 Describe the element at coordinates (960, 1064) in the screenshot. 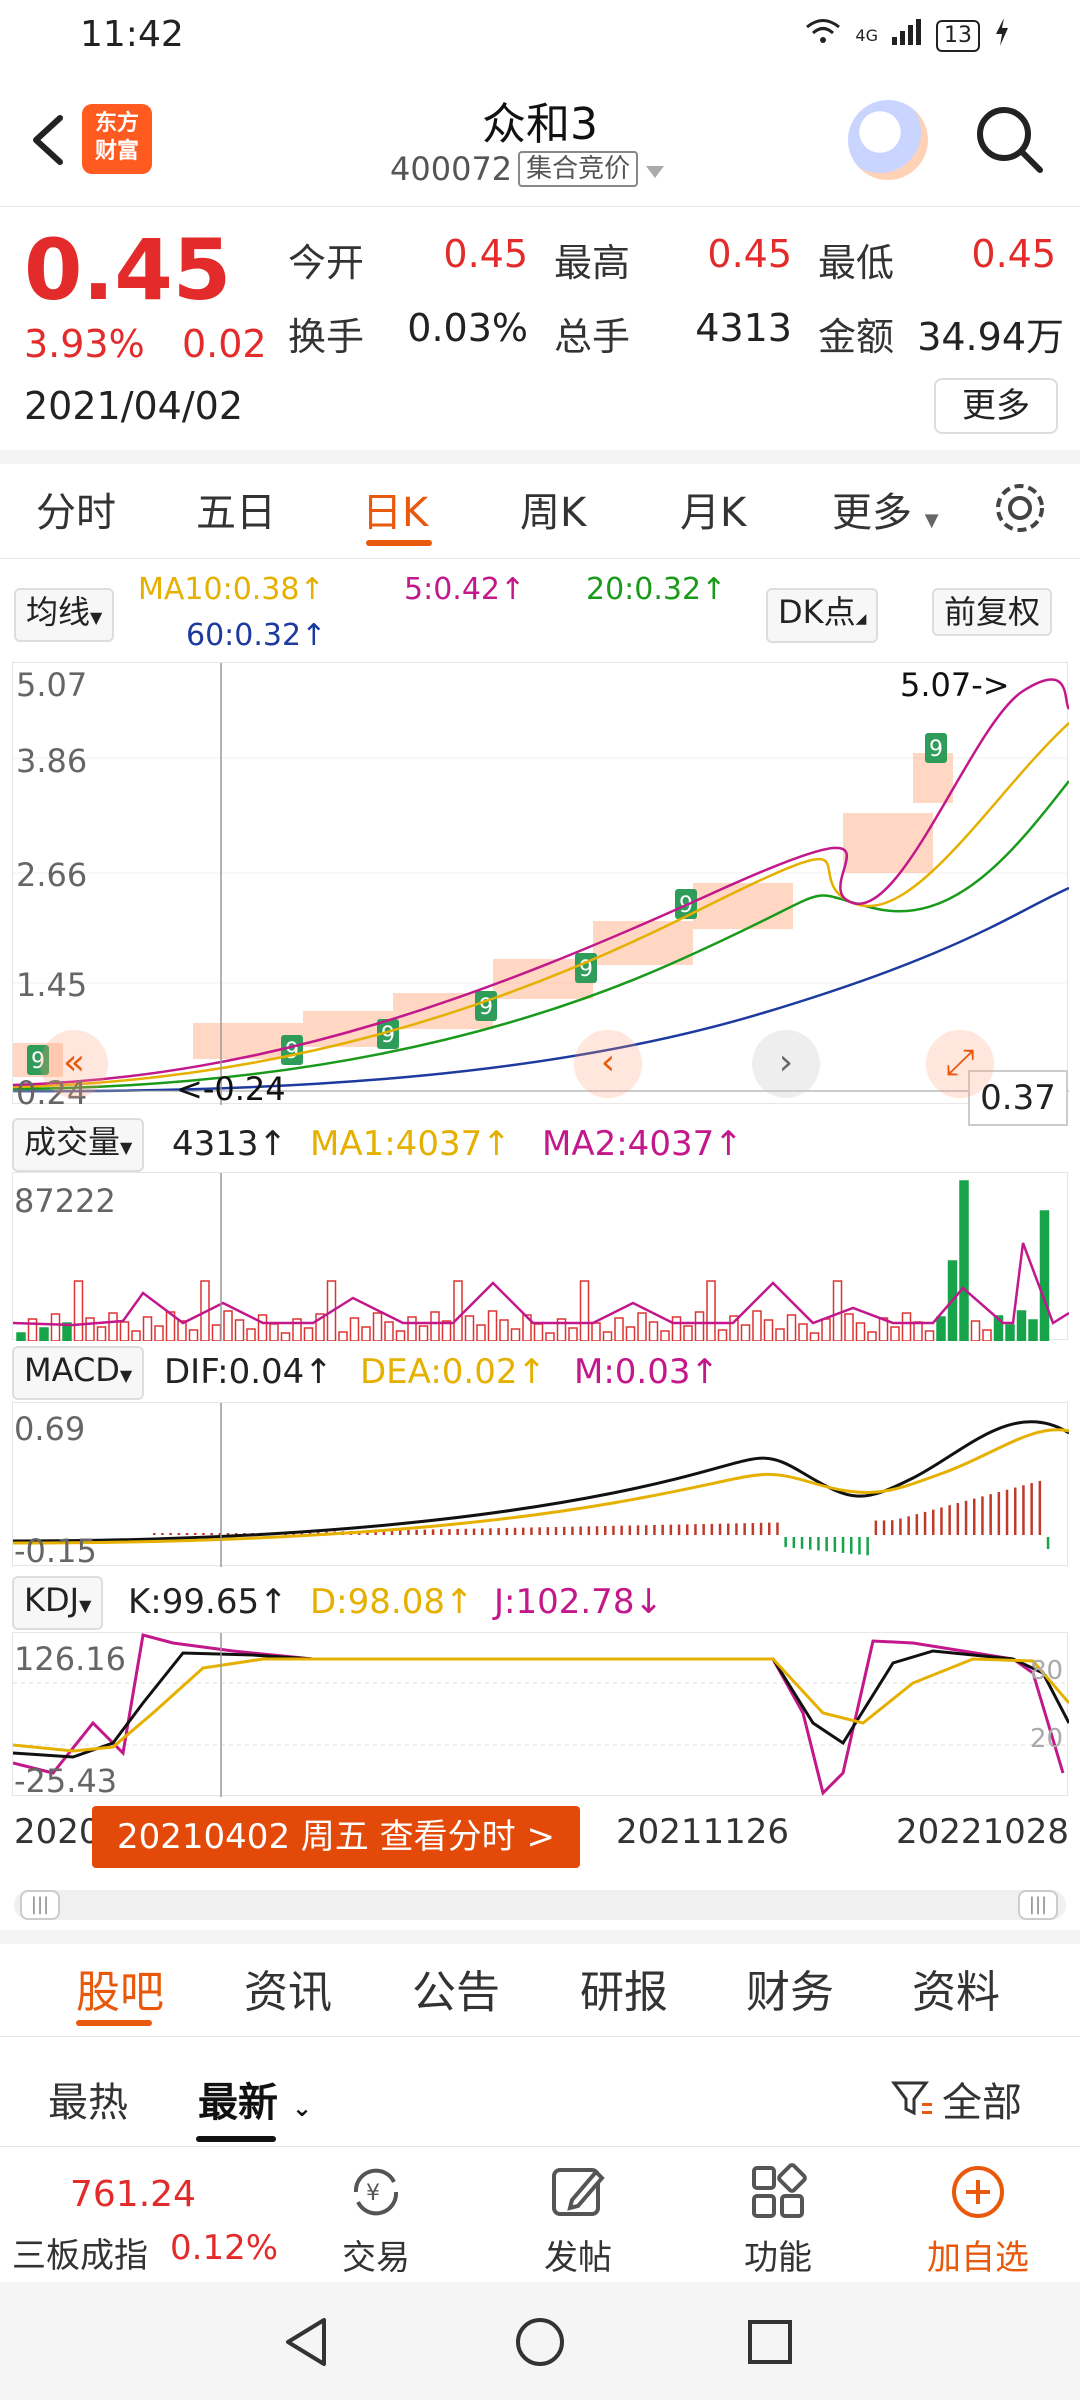

I see `fullscreen-button: ⤢` at that location.